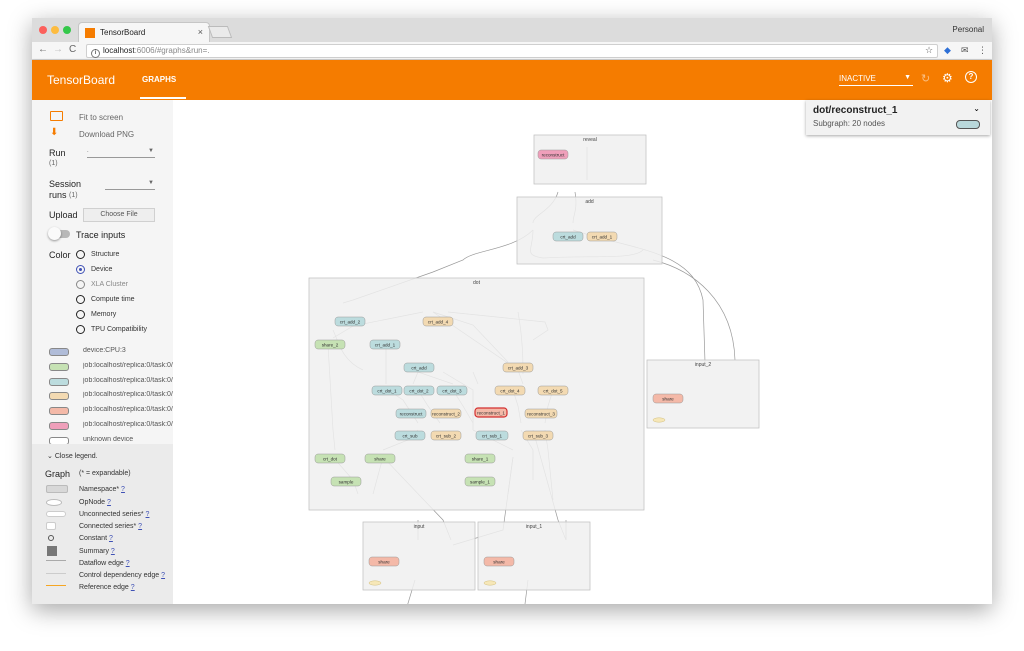  Describe the element at coordinates (492, 435) in the screenshot. I see `graph-node-label: crt_sub_1` at that location.